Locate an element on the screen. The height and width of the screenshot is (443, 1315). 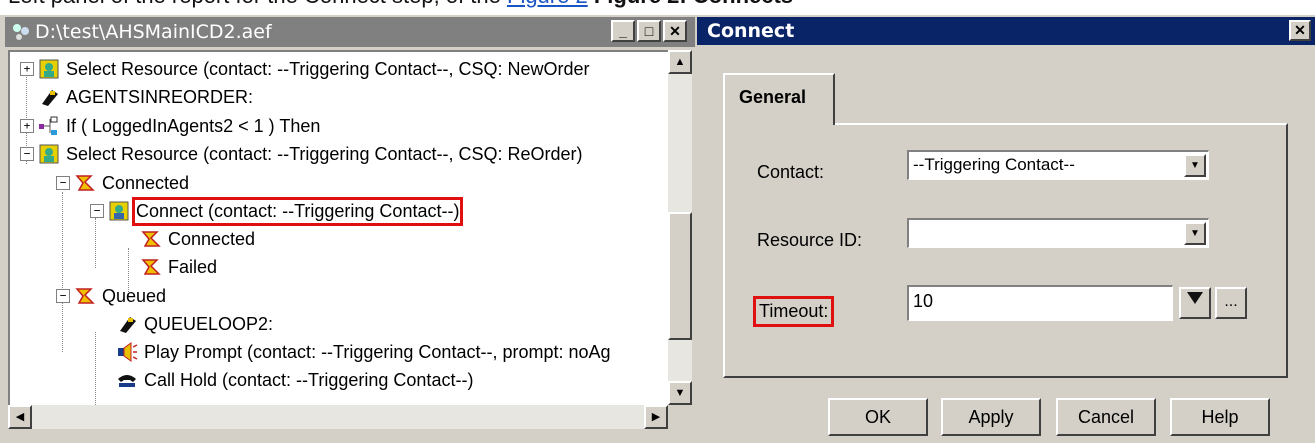
dialog-close-button: ✕ is located at coordinates (1300, 30).